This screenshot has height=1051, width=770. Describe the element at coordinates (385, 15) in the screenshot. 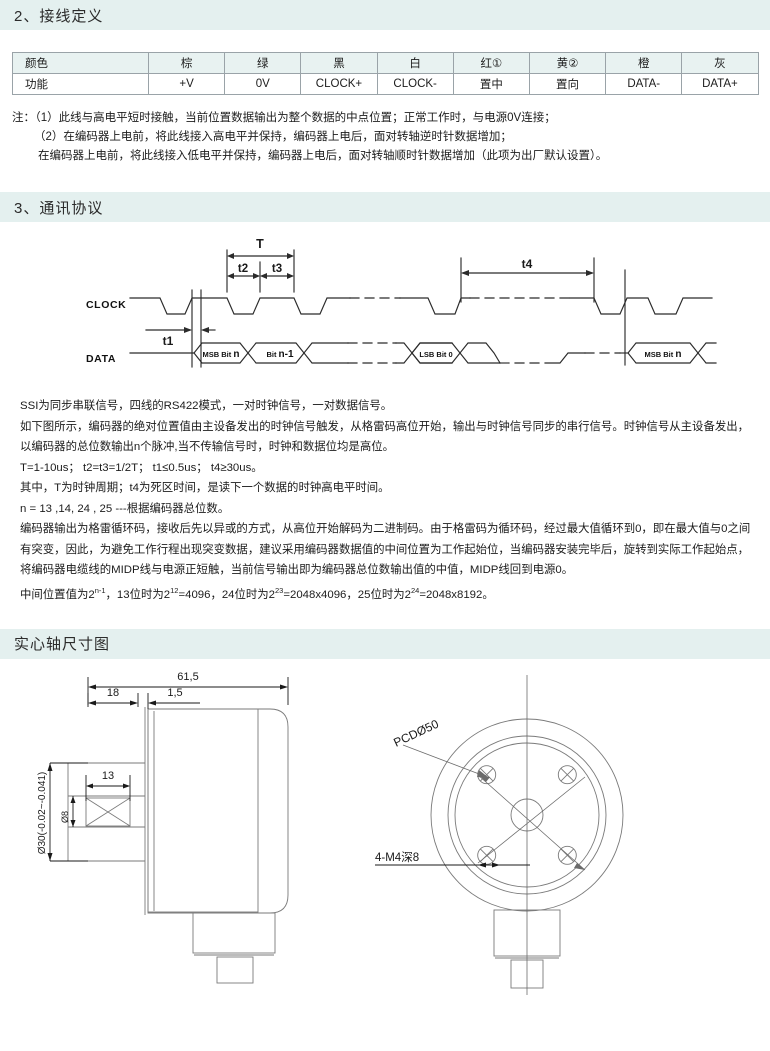

I see `section-header-wiring: 2、接线定义` at that location.